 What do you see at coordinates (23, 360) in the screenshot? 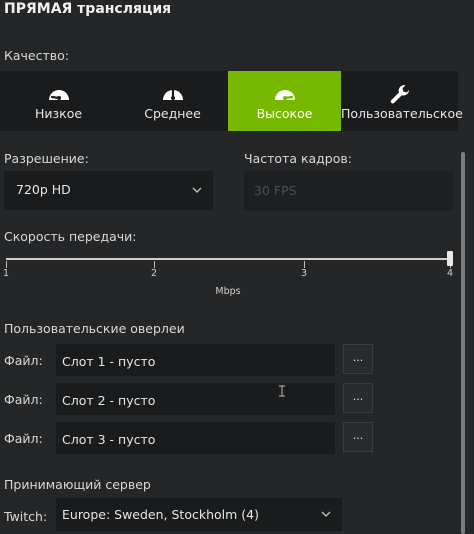
I see `overlay-1-file-label: Файл:` at bounding box center [23, 360].